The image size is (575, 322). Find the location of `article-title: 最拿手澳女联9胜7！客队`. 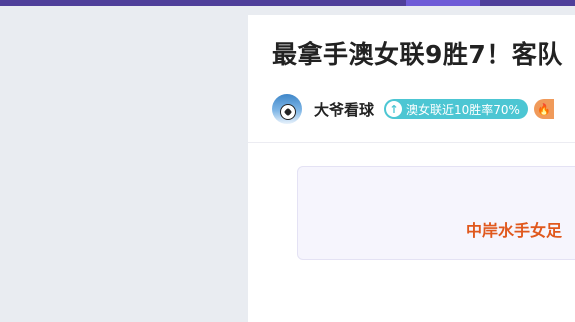

article-title: 最拿手澳女联9胜7！客队 is located at coordinates (417, 54).